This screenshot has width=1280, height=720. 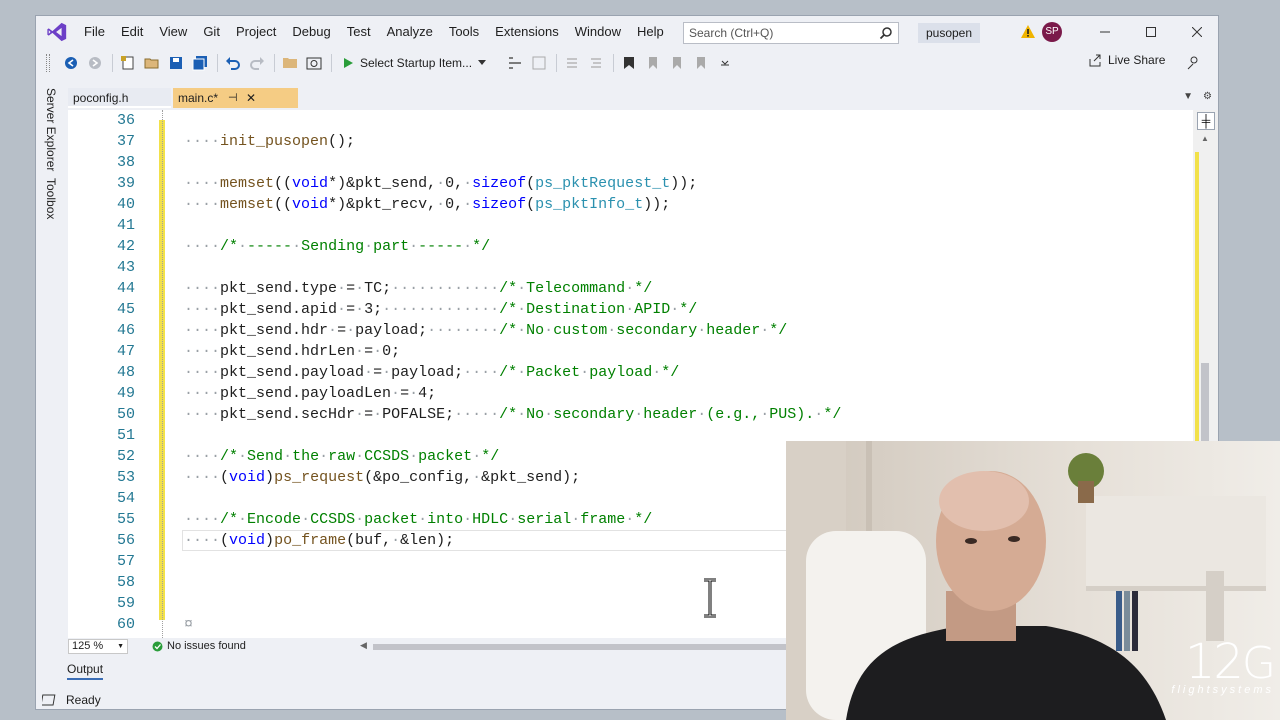 I want to click on split-editor-icon: ╪, so click(x=1206, y=121).